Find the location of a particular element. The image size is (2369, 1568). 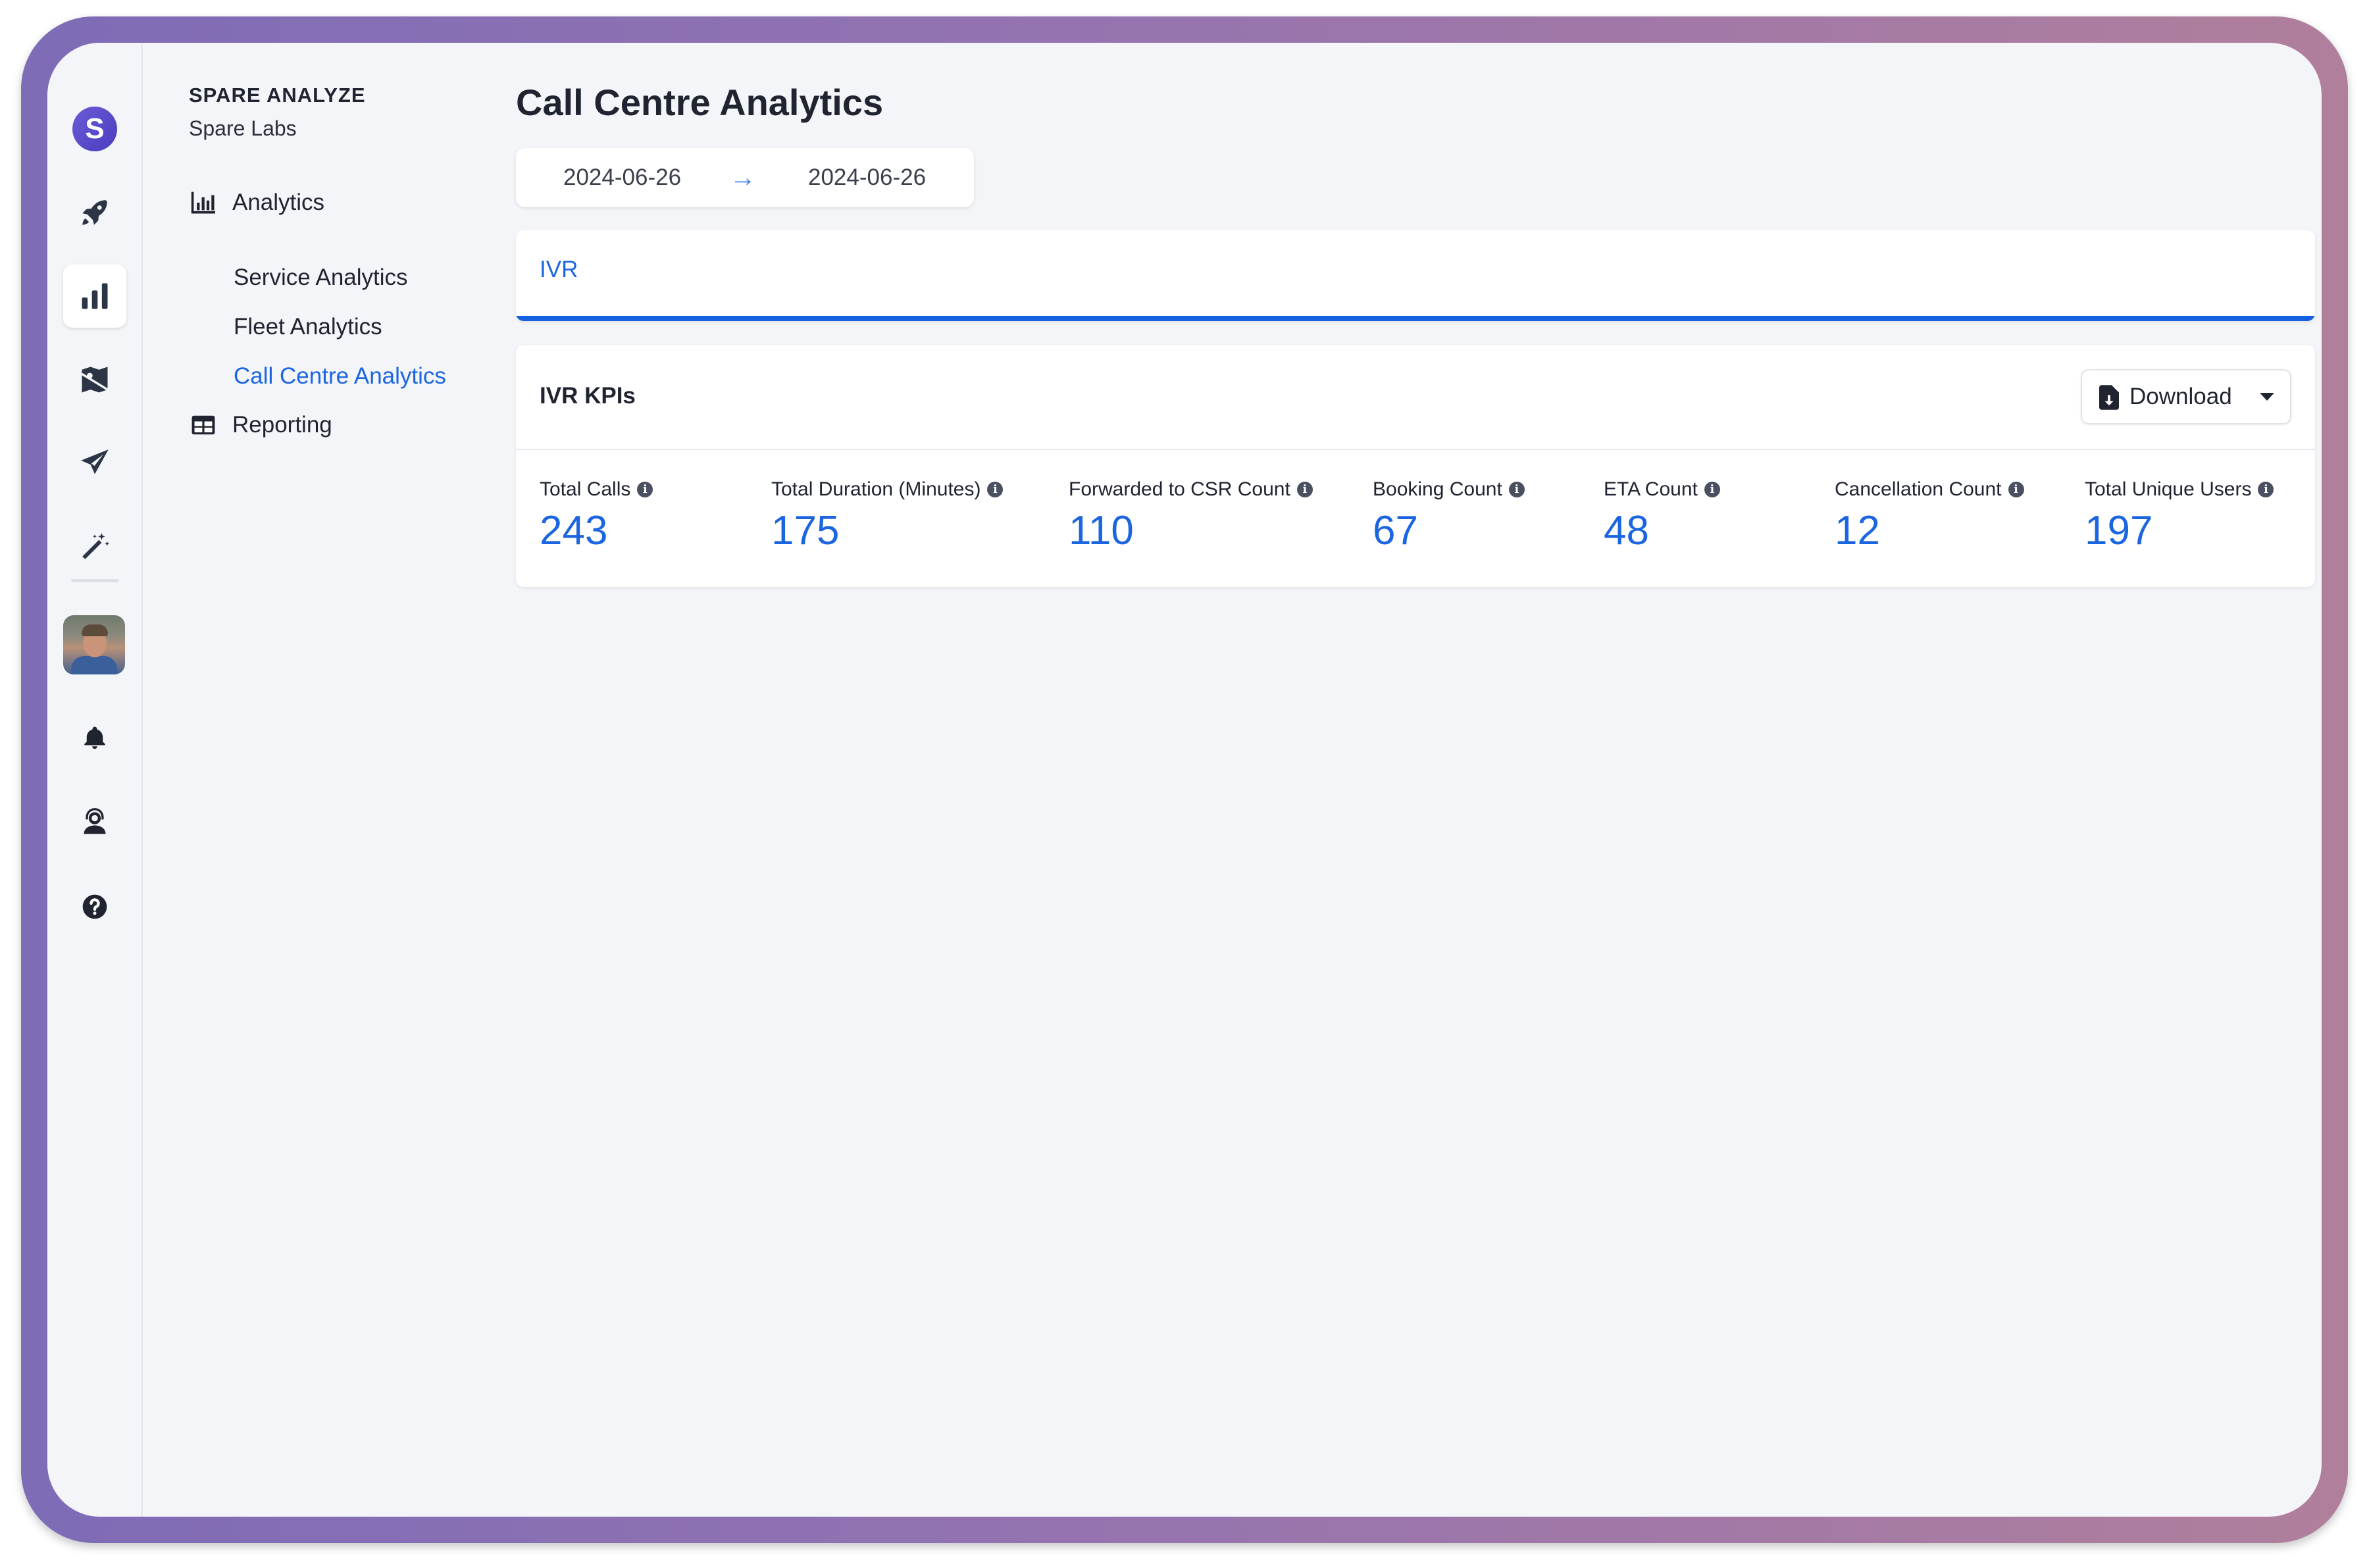

download-button: Download is located at coordinates (2186, 396).